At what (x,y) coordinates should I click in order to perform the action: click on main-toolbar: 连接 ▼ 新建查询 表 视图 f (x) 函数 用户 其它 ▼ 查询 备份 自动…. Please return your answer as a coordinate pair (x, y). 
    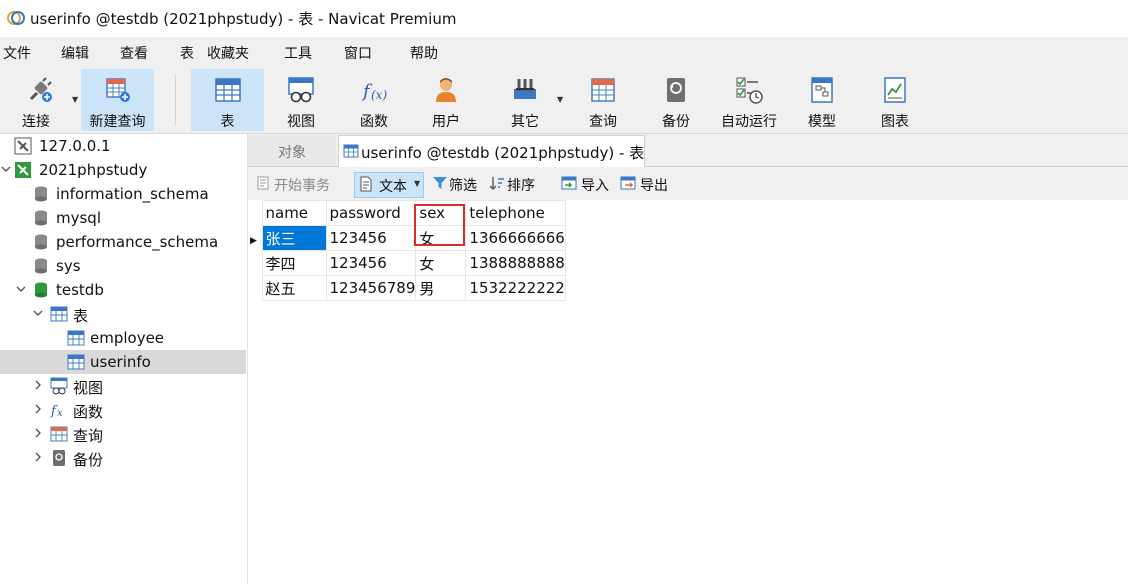
    Looking at the image, I should click on (564, 100).